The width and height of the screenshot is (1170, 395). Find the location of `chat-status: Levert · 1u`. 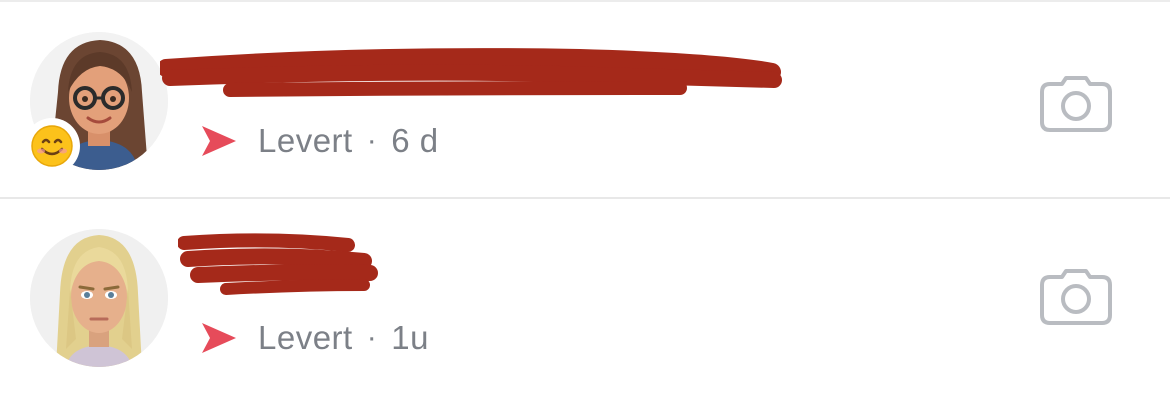

chat-status: Levert · 1u is located at coordinates (314, 338).